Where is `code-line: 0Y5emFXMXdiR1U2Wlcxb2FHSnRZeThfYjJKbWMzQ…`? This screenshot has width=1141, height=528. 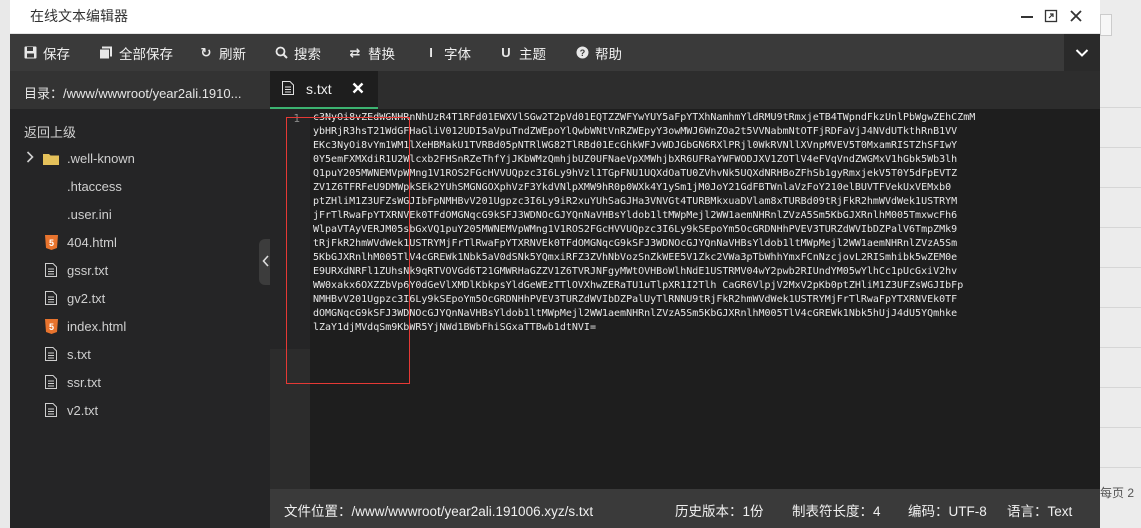
code-line: 0Y5emFXMXdiR1U2Wlcxb2FHSnRZeThfYjJKbWMzQ… is located at coordinates (635, 159).